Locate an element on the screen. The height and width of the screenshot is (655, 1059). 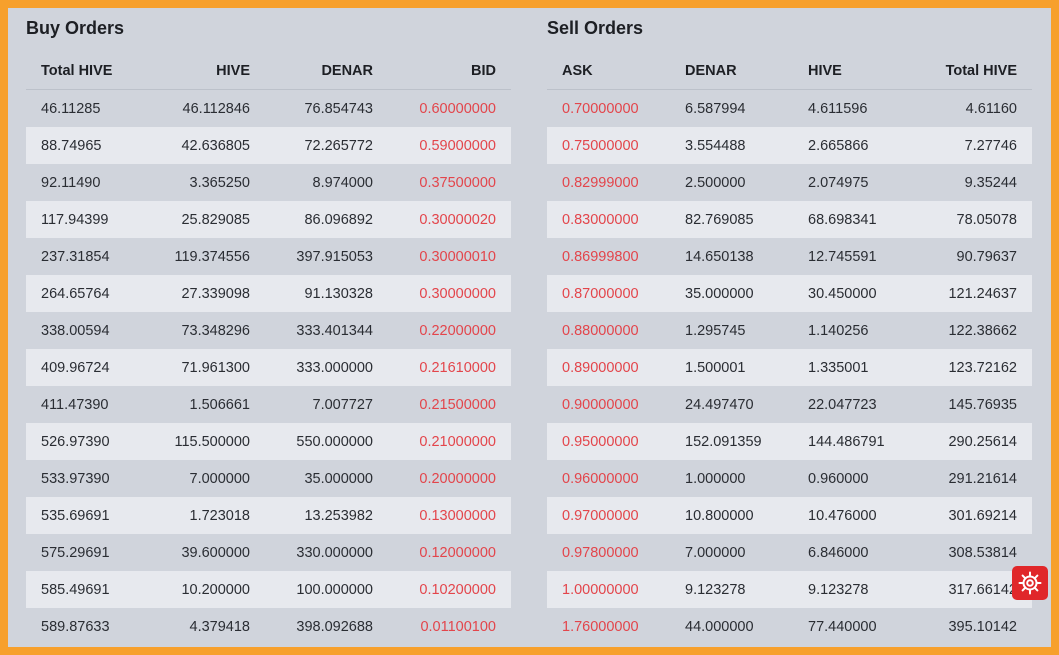
table-row: 264.65764 27.339098 91.130328 0.30000000 is located at coordinates (268, 293).